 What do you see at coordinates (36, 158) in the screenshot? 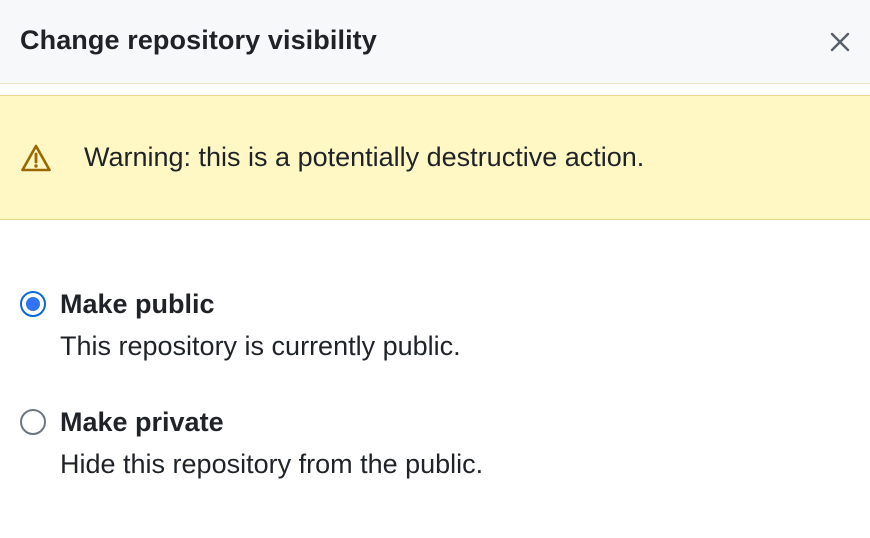
I see `alert-triangle-icon` at bounding box center [36, 158].